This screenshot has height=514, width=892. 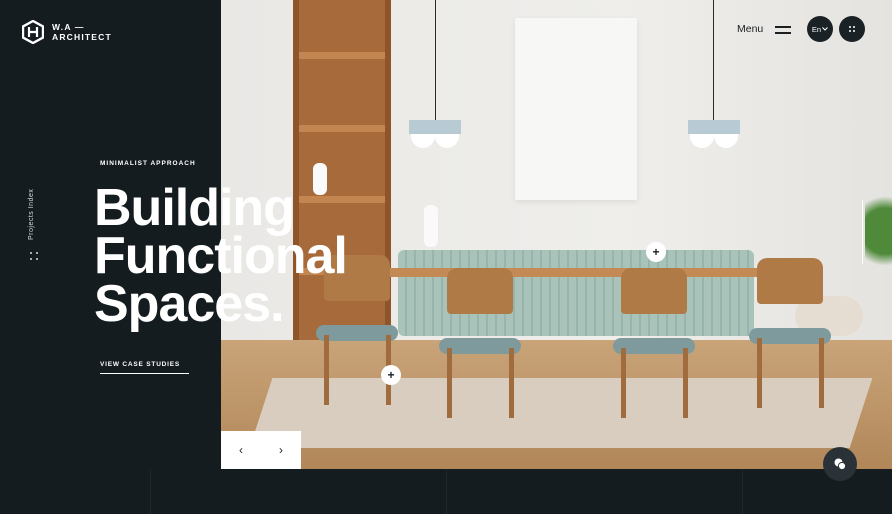 I want to click on bottom-grid, so click(x=446, y=491).